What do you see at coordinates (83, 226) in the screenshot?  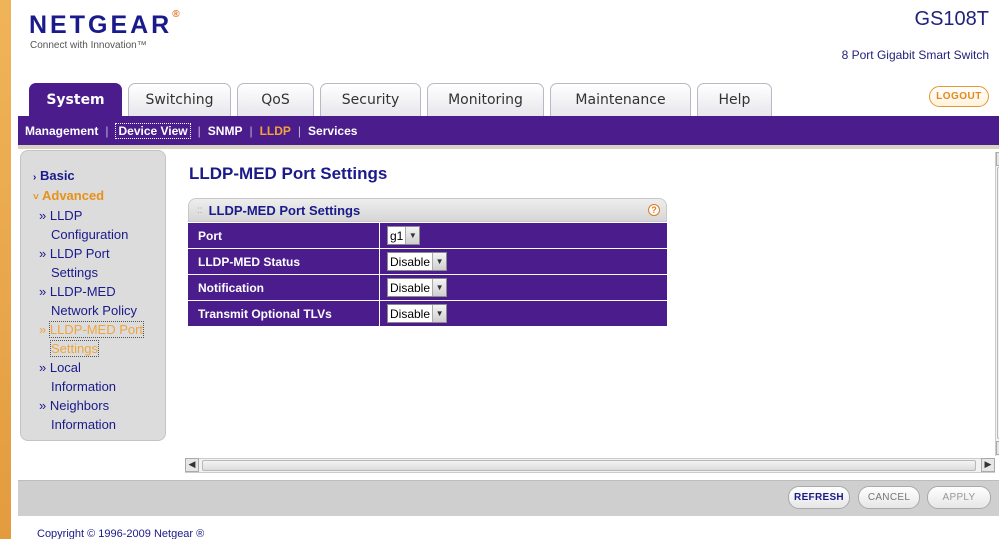 I see `sidebar-item-lldp-configuration: » LLDP Configuration` at bounding box center [83, 226].